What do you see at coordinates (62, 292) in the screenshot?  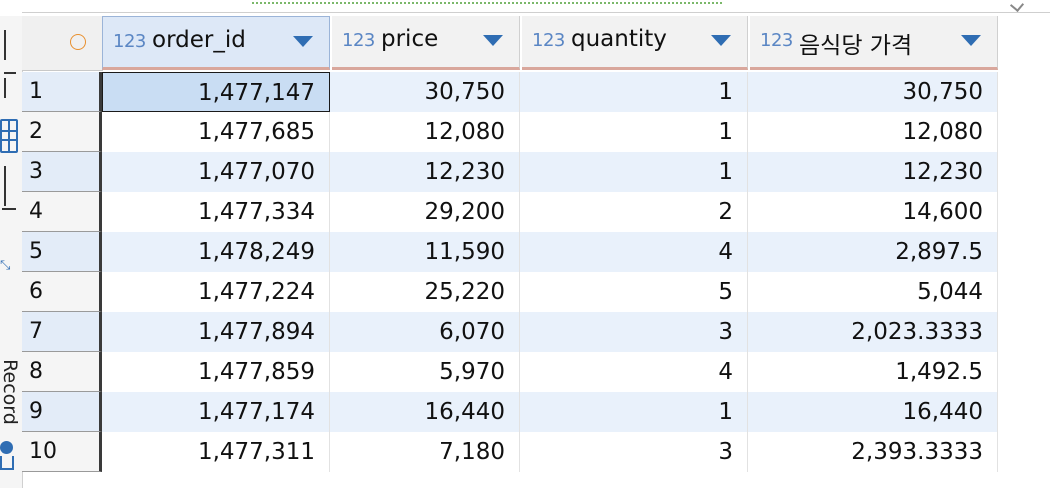 I see `row-number: 6` at bounding box center [62, 292].